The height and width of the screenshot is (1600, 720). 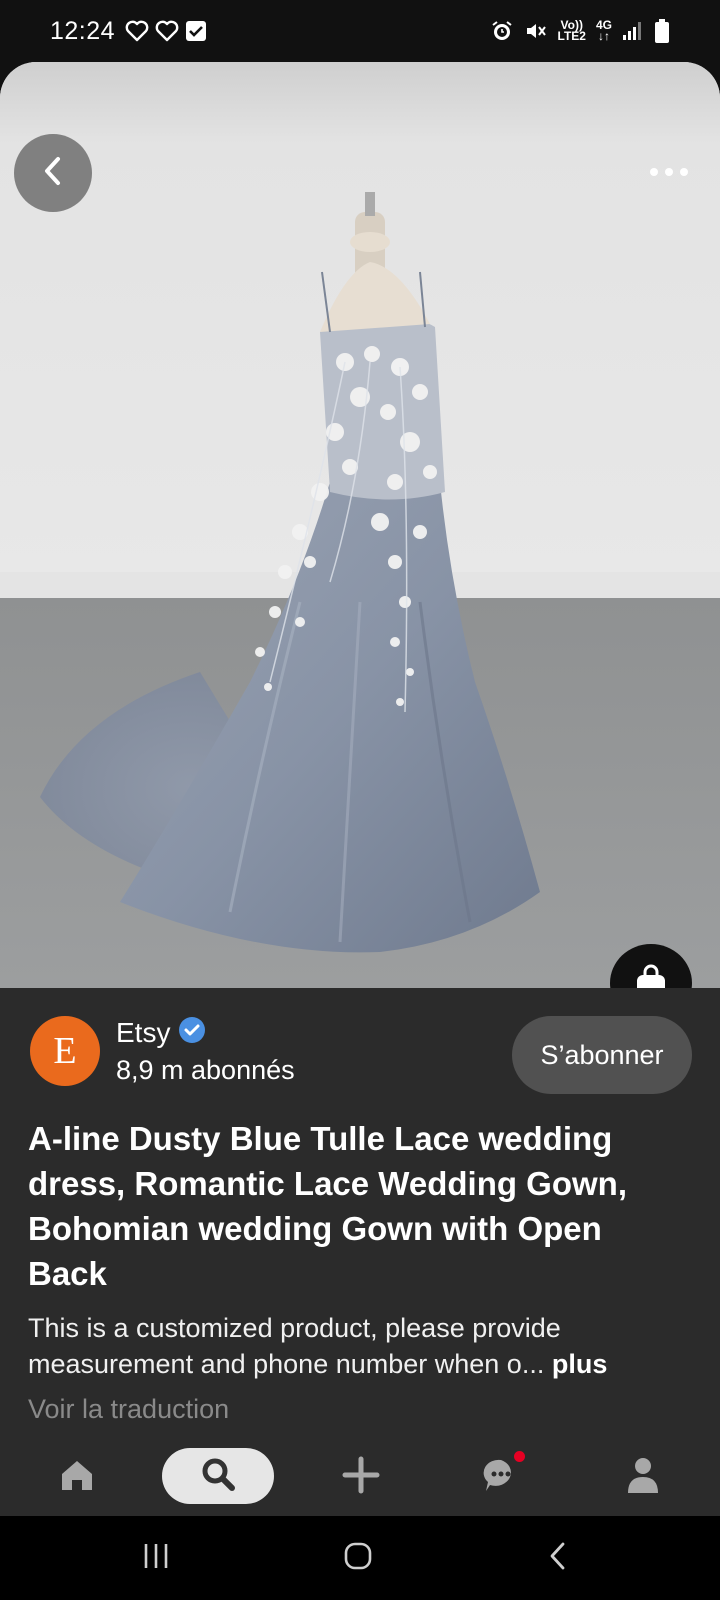 I want to click on status-bar: 12:24 Vo)) LTE2 4G ↓↑, so click(x=360, y=31).